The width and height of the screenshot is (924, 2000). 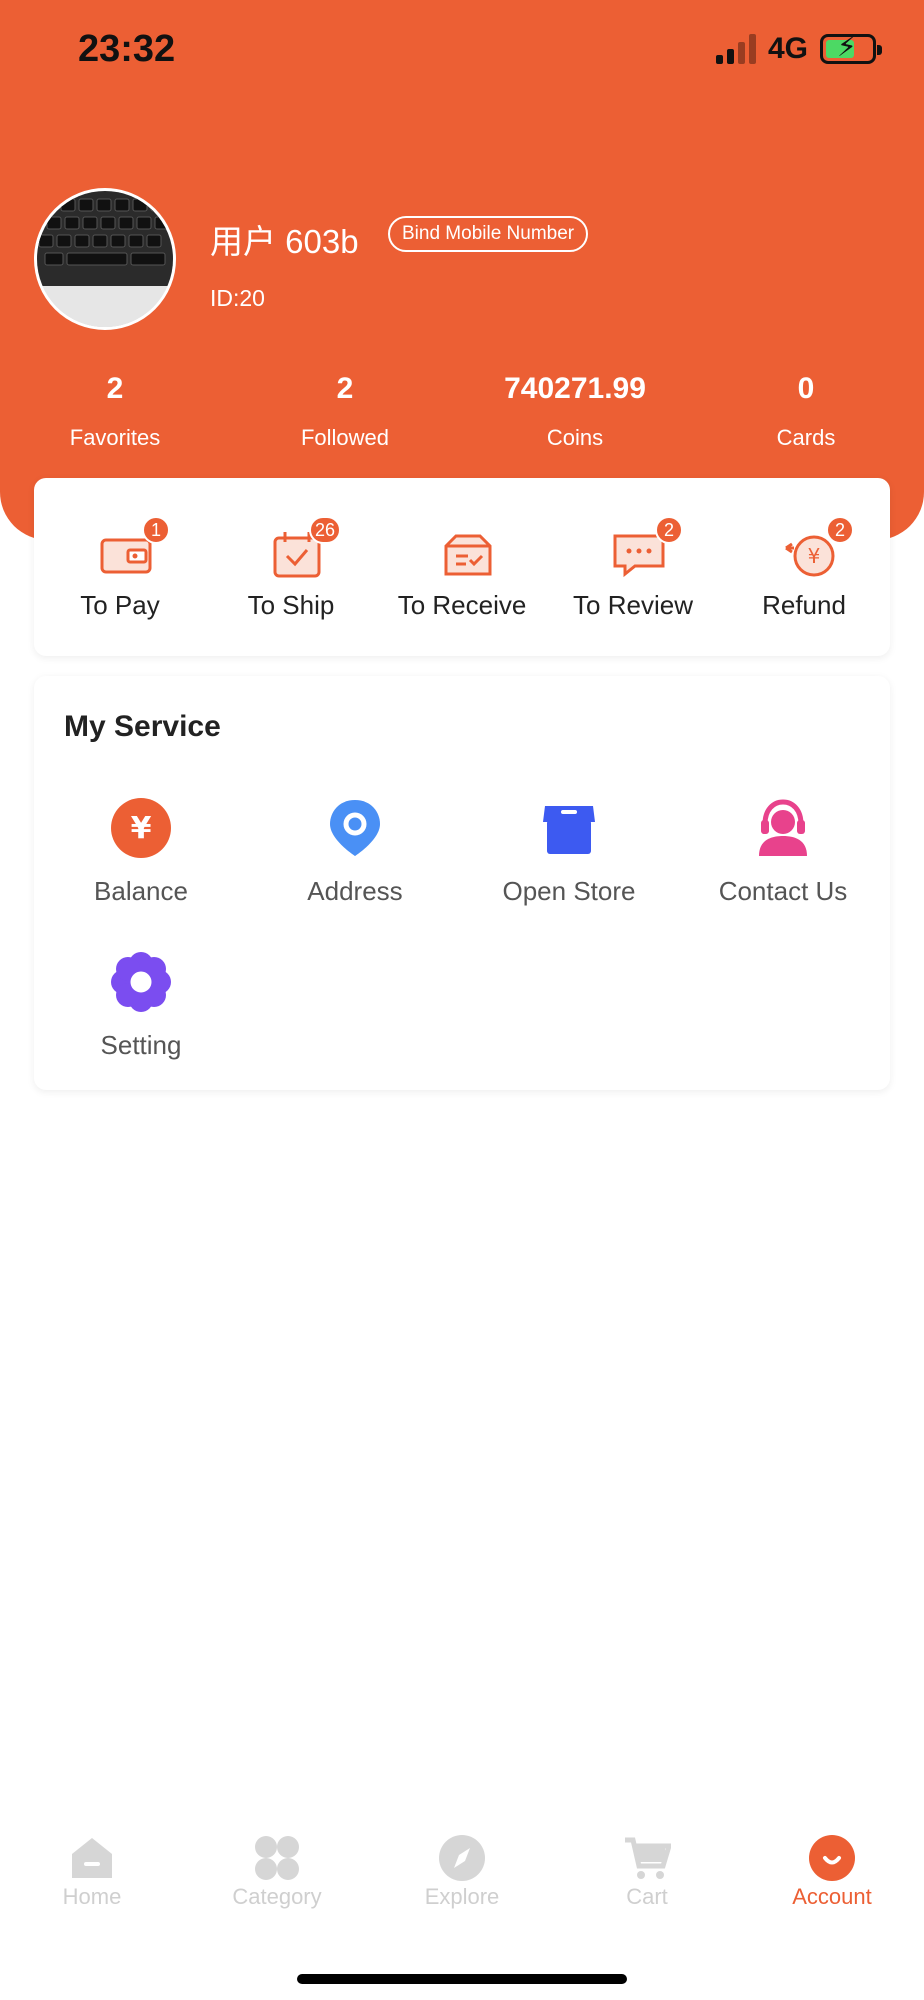 What do you see at coordinates (355, 828) in the screenshot?
I see `location-pin-icon` at bounding box center [355, 828].